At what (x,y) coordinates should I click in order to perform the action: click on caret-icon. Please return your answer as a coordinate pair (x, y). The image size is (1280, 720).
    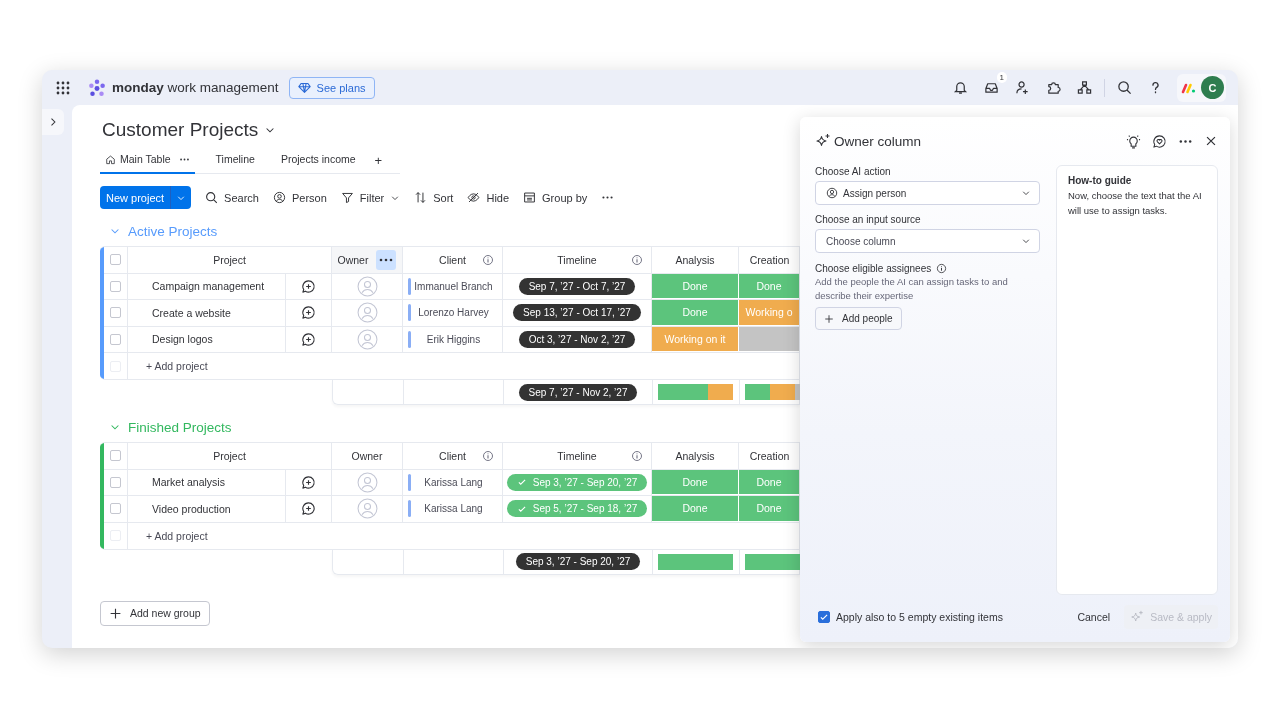
    Looking at the image, I should click on (1026, 193).